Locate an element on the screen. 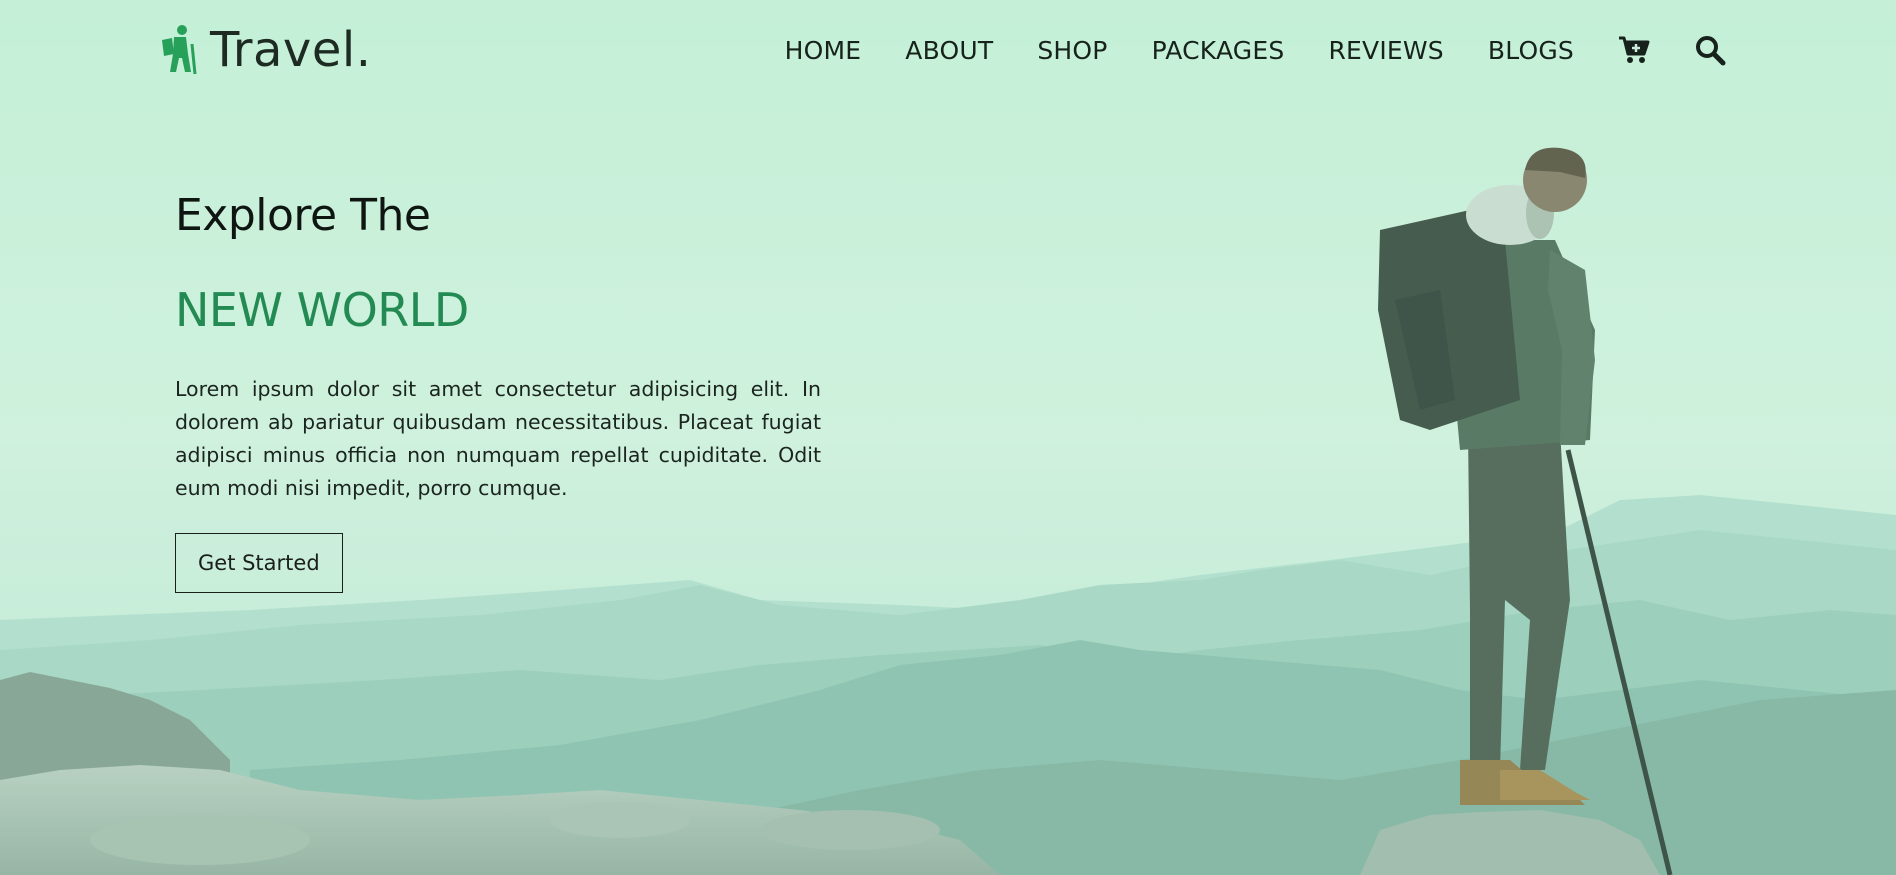  hero-title-line1: Explore The is located at coordinates (303, 215).